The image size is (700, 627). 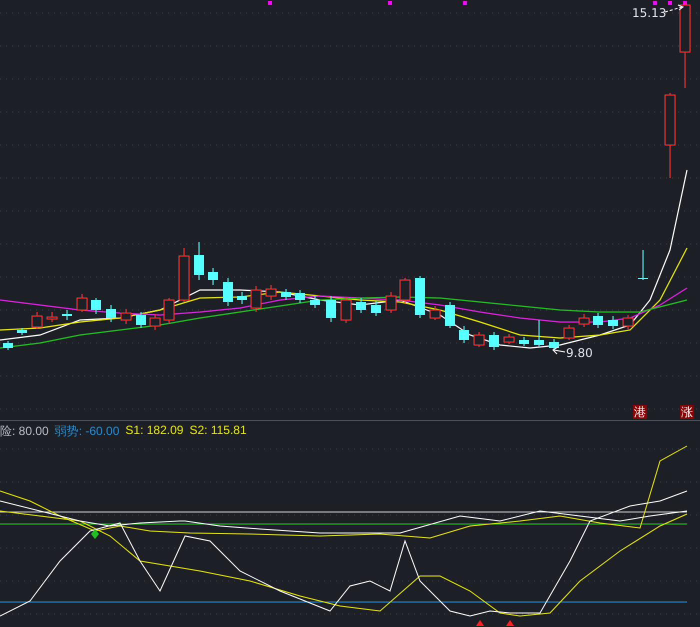 I want to click on high-price-label: 15.13, so click(x=649, y=13).